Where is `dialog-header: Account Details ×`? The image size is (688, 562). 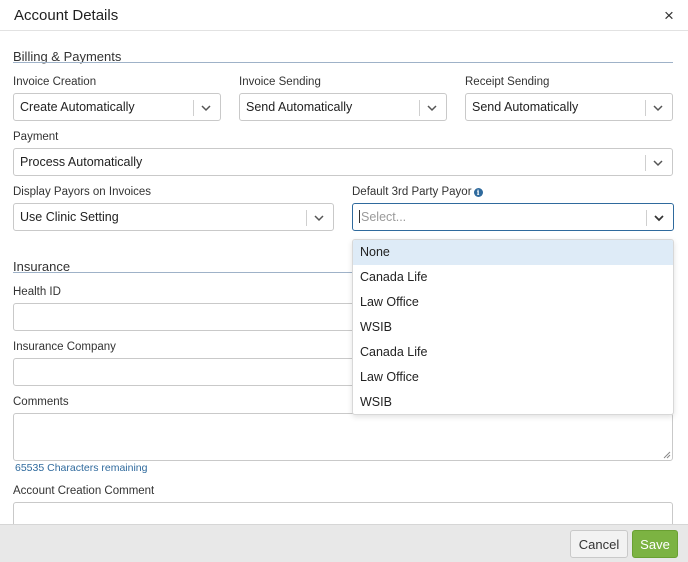
dialog-header: Account Details × is located at coordinates (344, 15).